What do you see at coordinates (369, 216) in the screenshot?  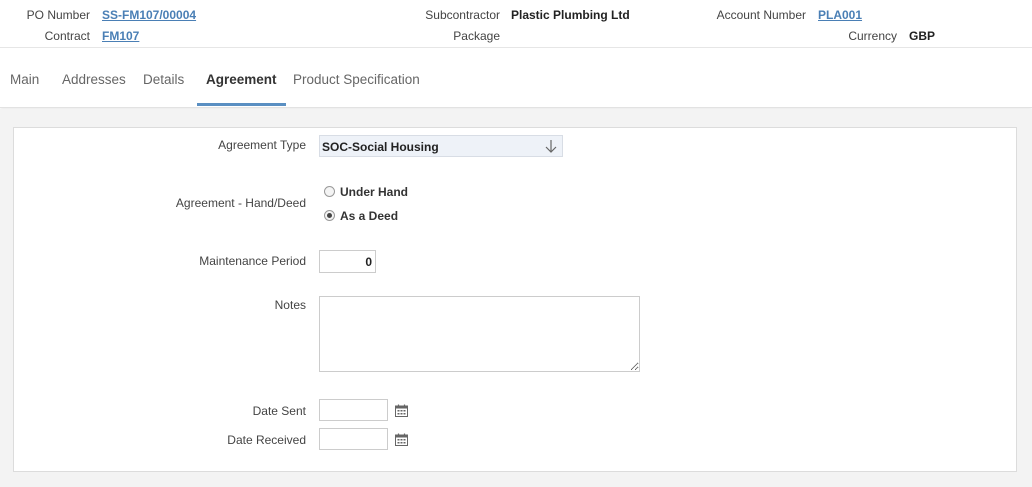 I see `radio-as-a-deed-label: As a Deed` at bounding box center [369, 216].